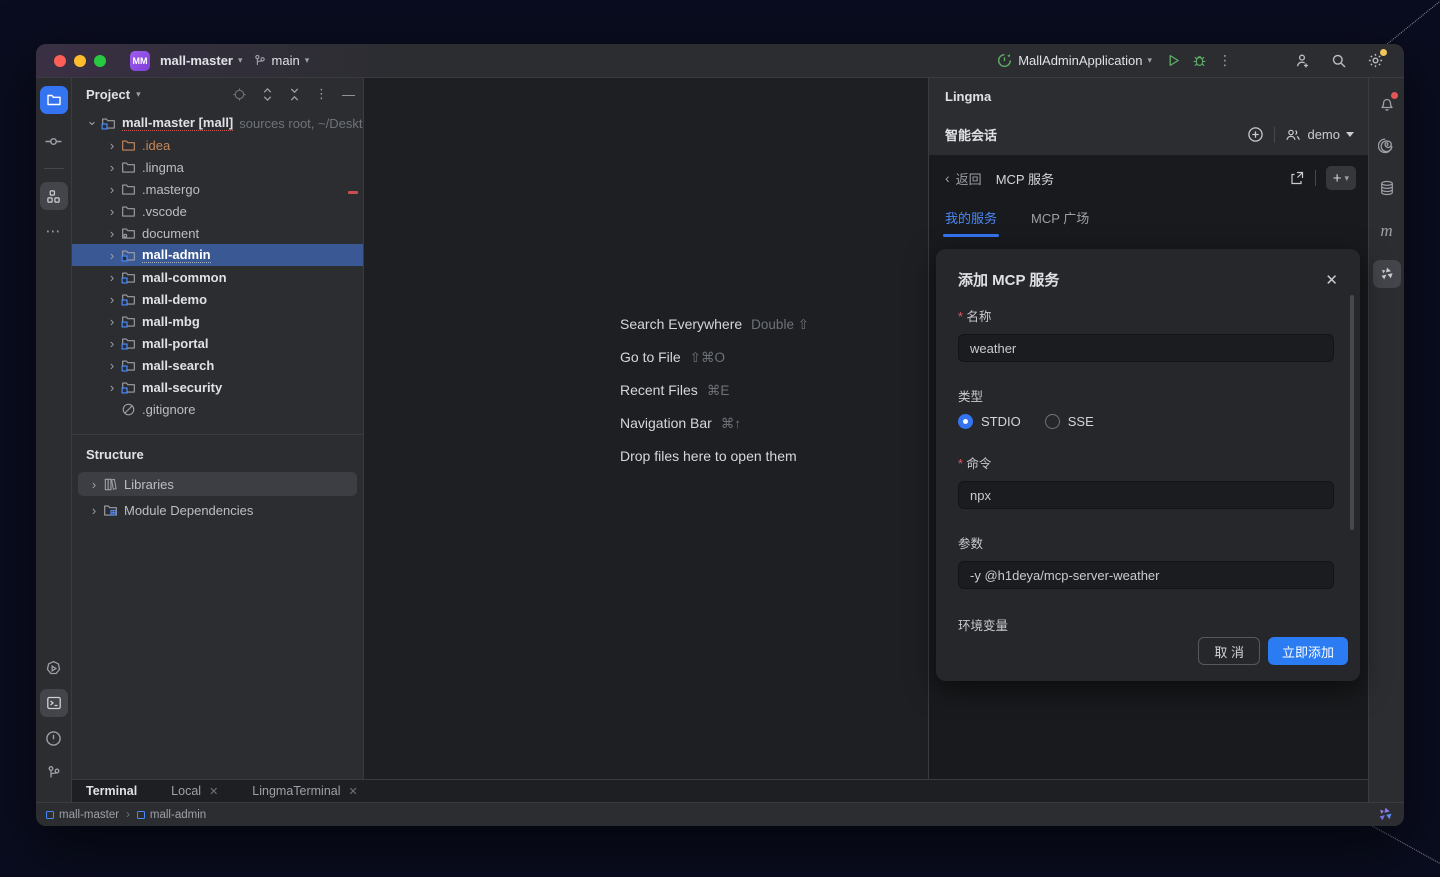 The width and height of the screenshot is (1440, 877). Describe the element at coordinates (1146, 495) in the screenshot. I see `command-input` at that location.